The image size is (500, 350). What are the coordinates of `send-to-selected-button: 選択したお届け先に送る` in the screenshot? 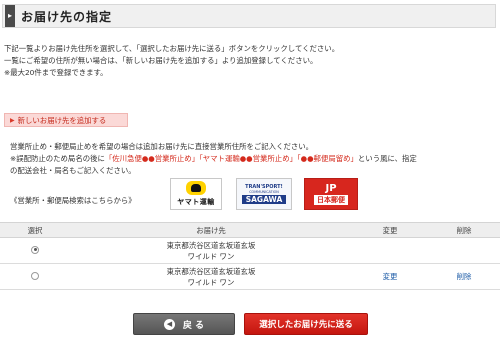 It's located at (306, 324).